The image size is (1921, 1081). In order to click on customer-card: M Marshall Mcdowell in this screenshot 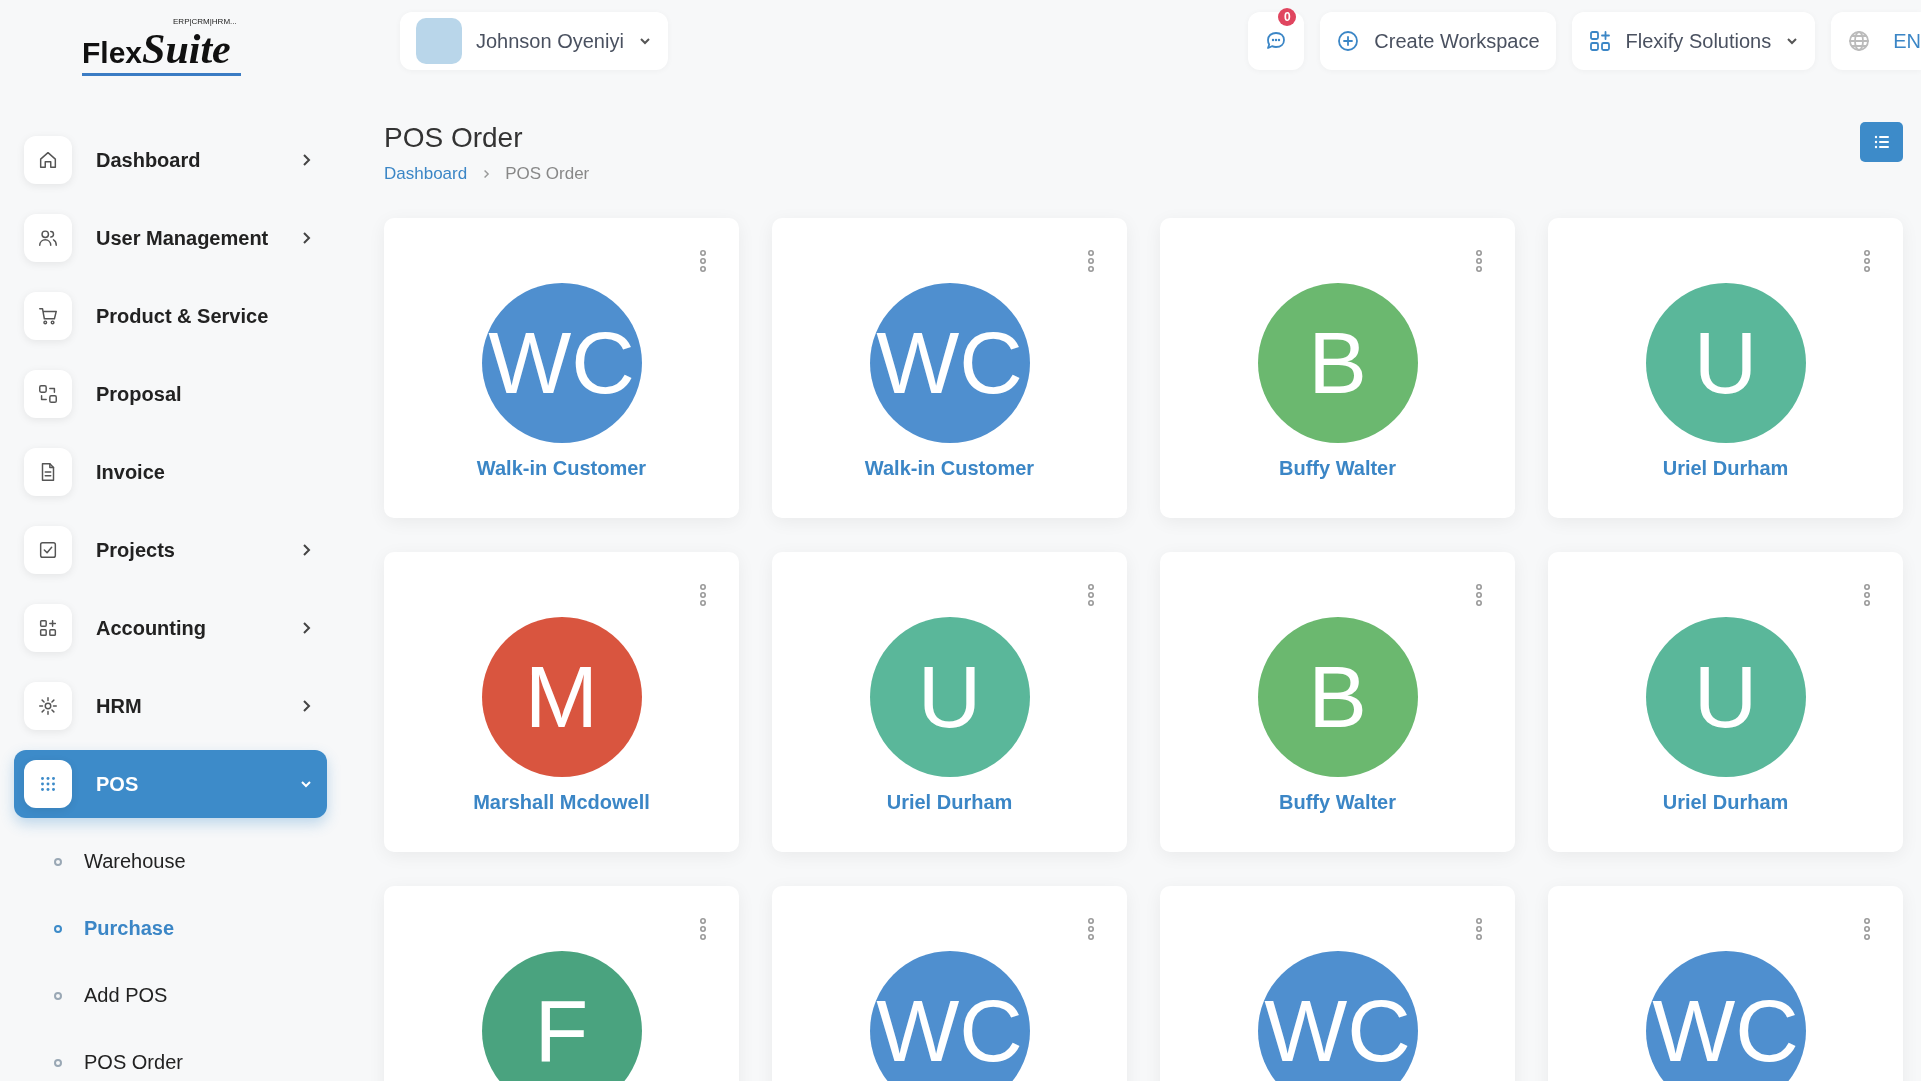, I will do `click(561, 702)`.